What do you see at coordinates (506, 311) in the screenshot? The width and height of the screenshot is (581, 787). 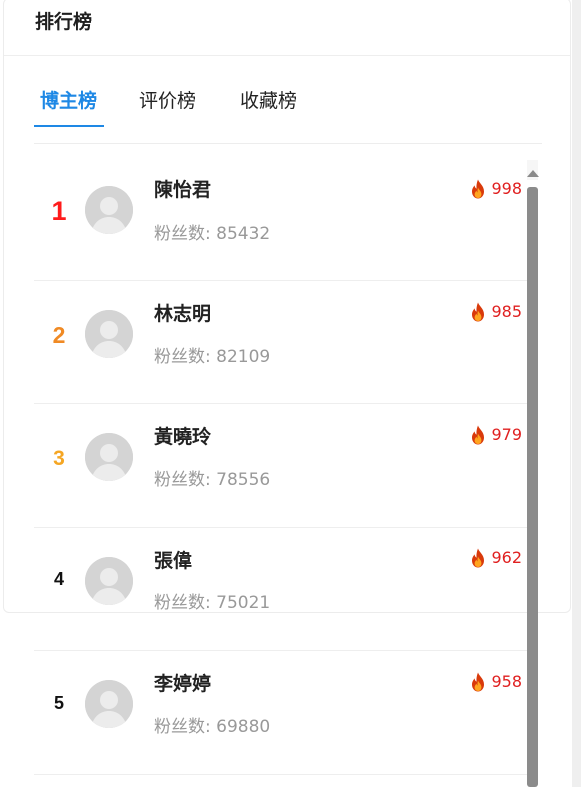 I see `heat-value: 985` at bounding box center [506, 311].